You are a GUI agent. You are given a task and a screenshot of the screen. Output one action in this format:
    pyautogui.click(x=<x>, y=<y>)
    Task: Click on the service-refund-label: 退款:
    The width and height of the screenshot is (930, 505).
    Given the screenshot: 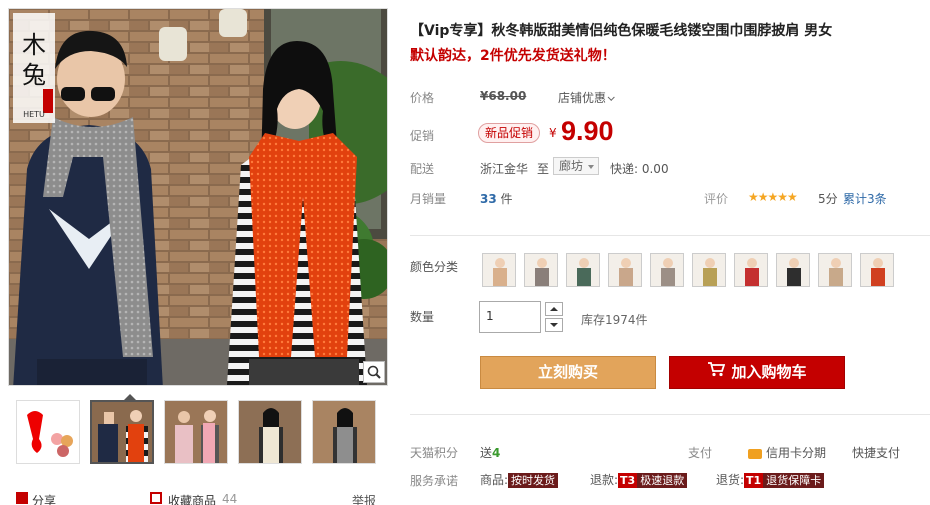 What is the action you would take?
    pyautogui.click(x=604, y=480)
    